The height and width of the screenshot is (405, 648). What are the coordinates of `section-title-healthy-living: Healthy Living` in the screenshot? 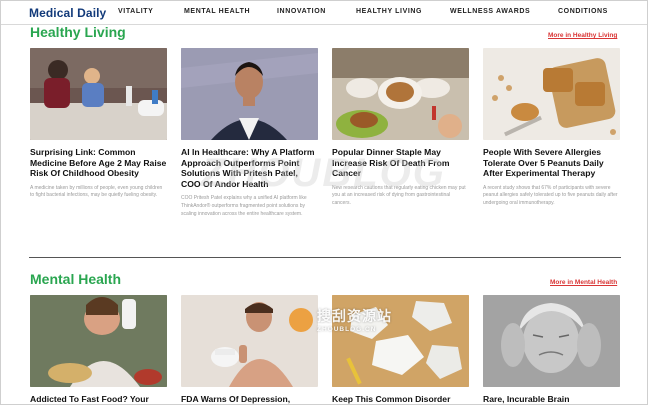 It's located at (78, 32).